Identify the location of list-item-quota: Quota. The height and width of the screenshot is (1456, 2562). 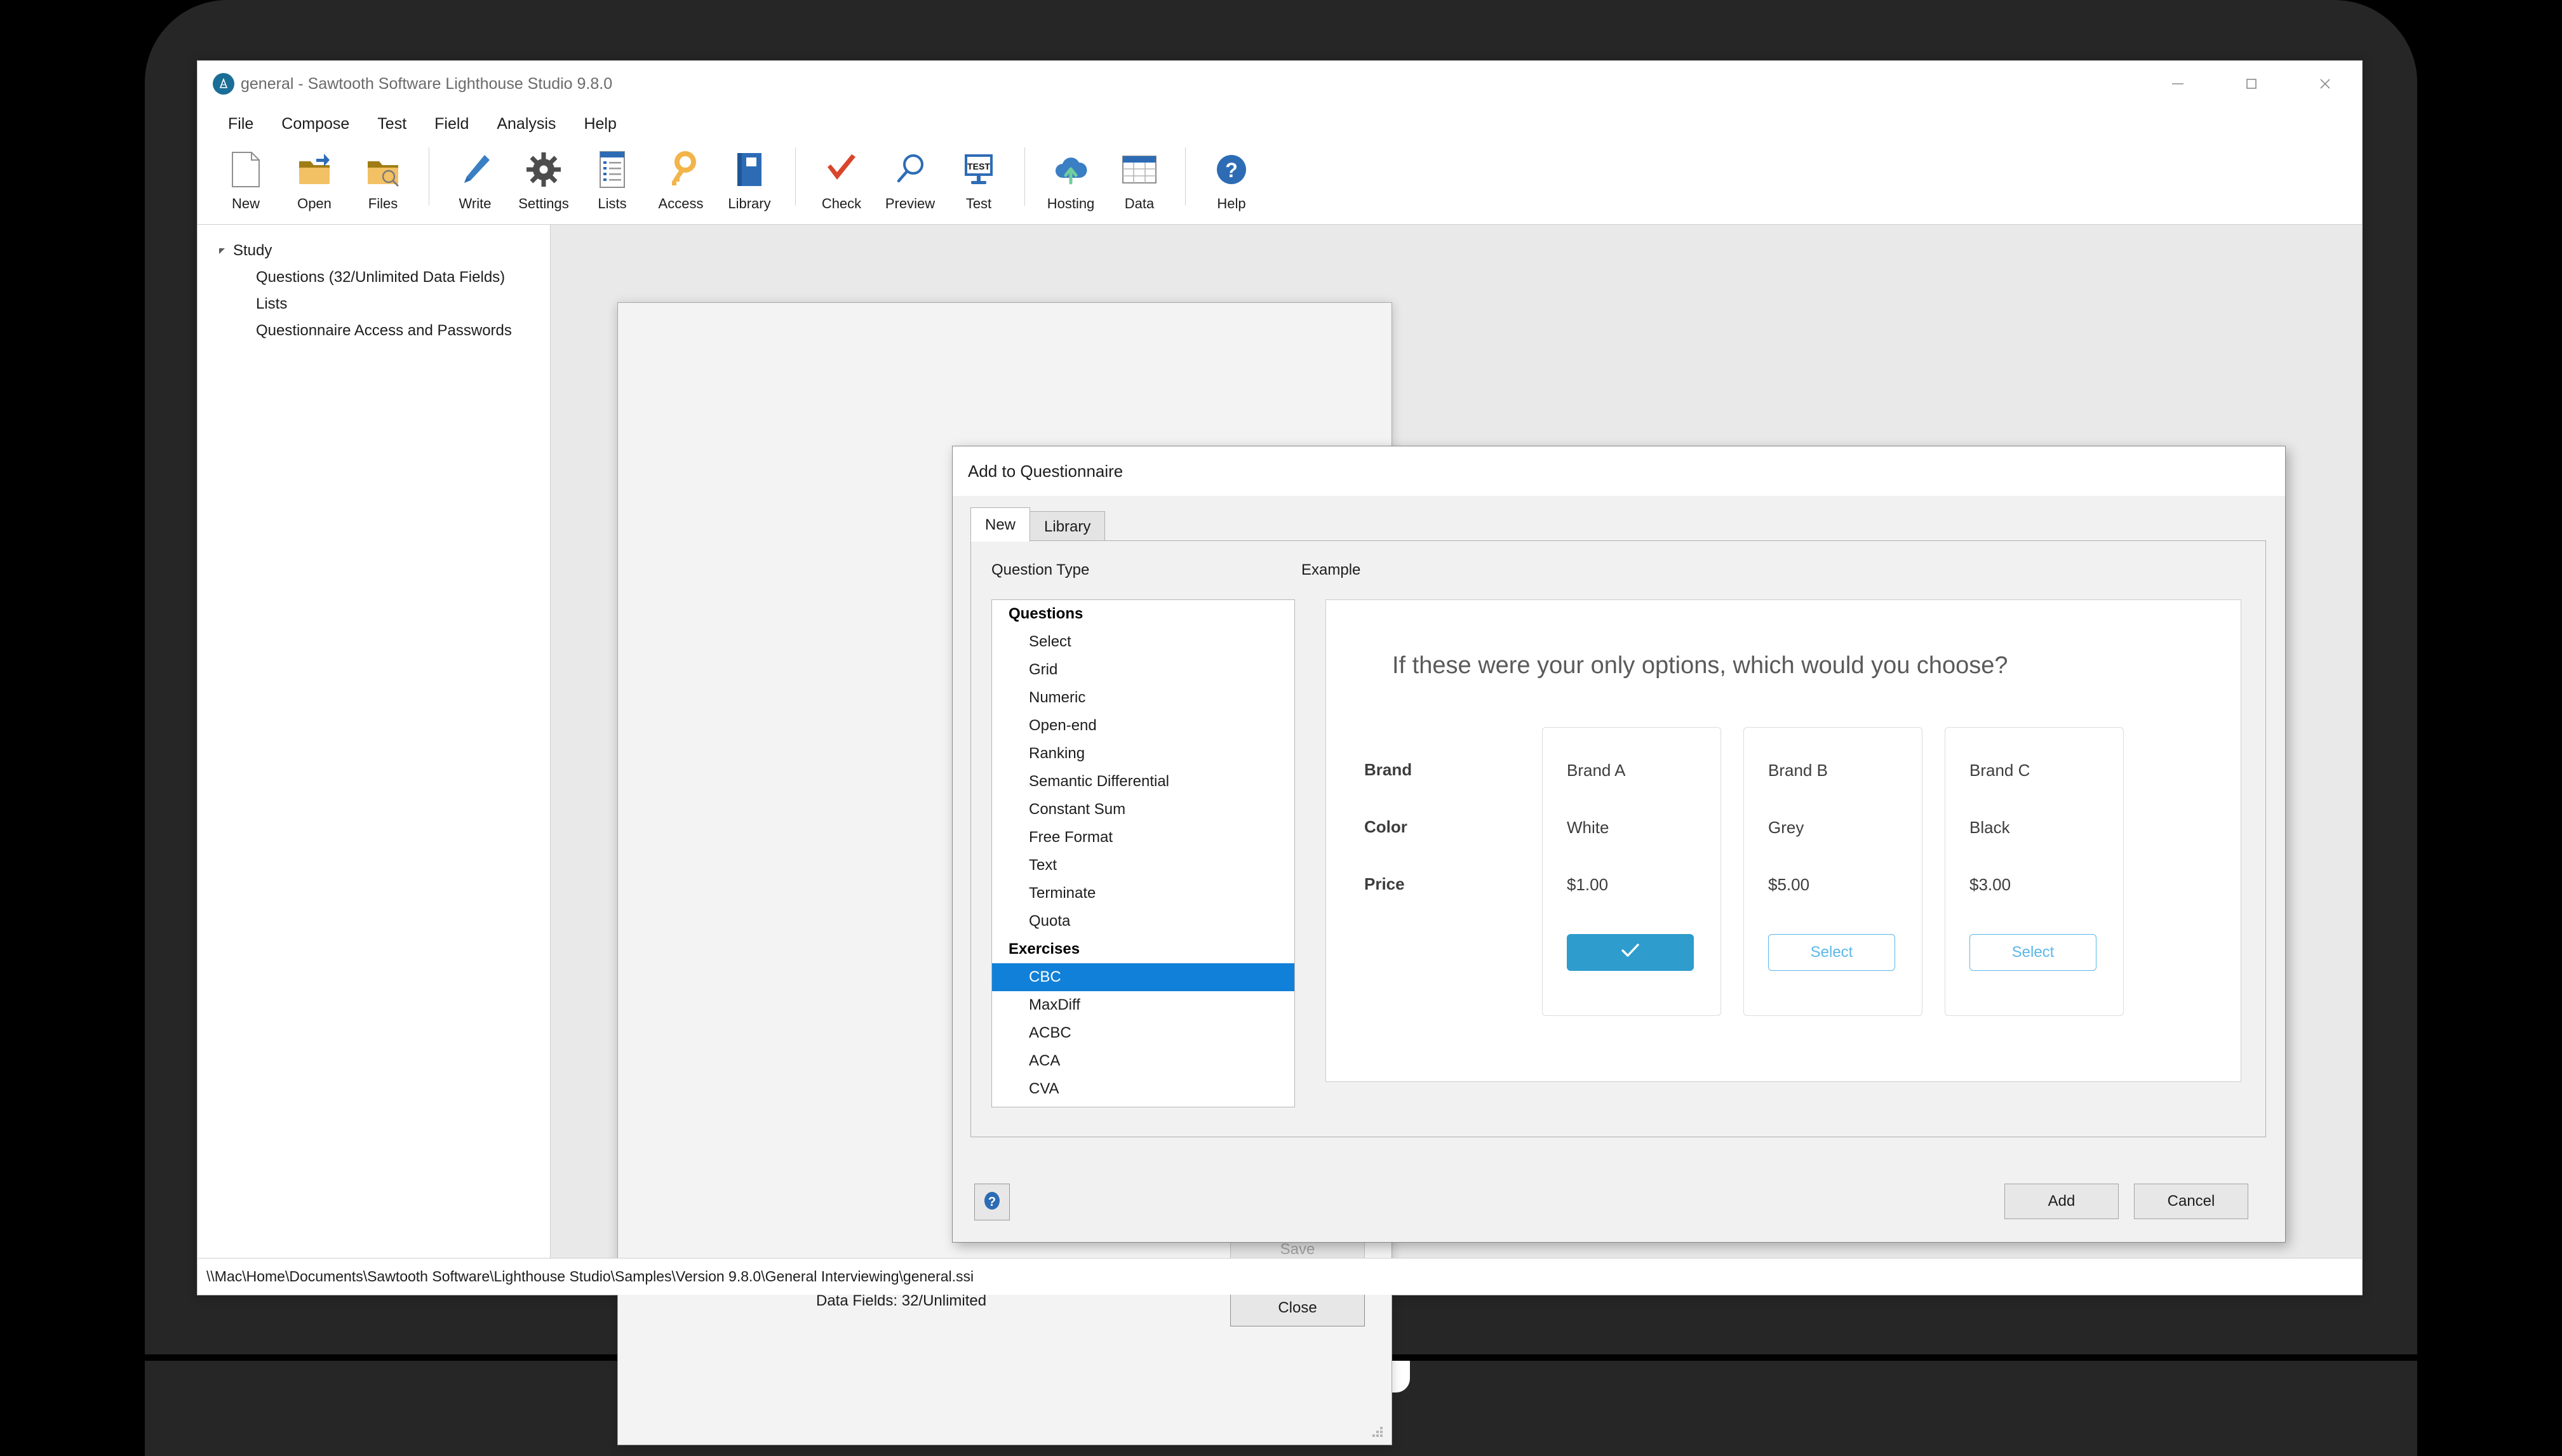
(1143, 921).